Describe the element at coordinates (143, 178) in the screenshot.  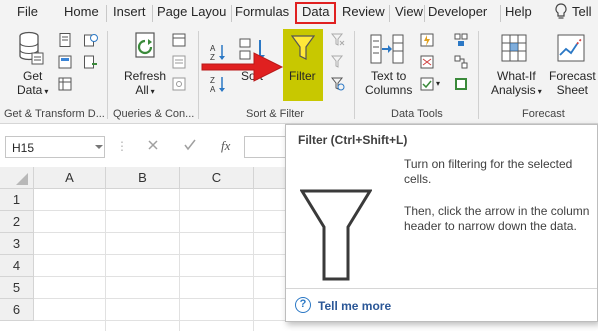
I see `column-header-b: B` at that location.